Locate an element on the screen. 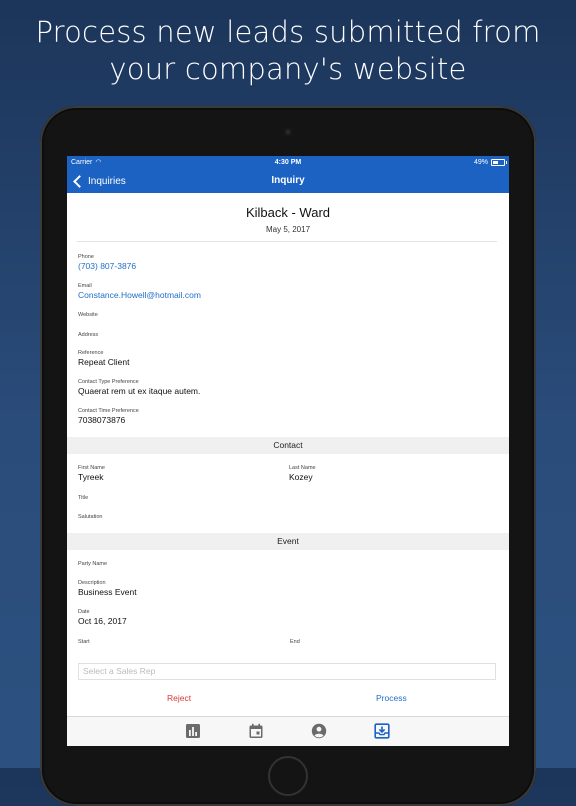 The width and height of the screenshot is (576, 806). description-field: Description Business Event is located at coordinates (107, 589).